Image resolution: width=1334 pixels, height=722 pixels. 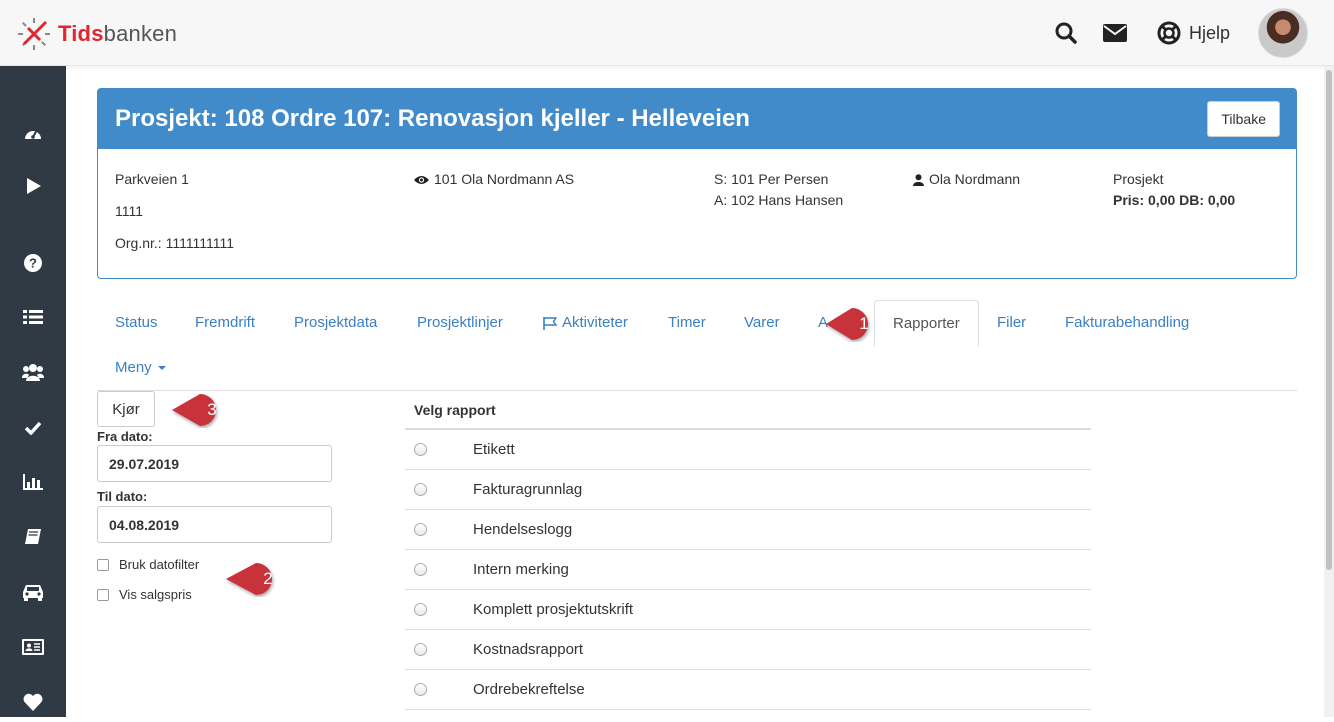 I want to click on logo-text-bold: Tids, so click(x=81, y=33).